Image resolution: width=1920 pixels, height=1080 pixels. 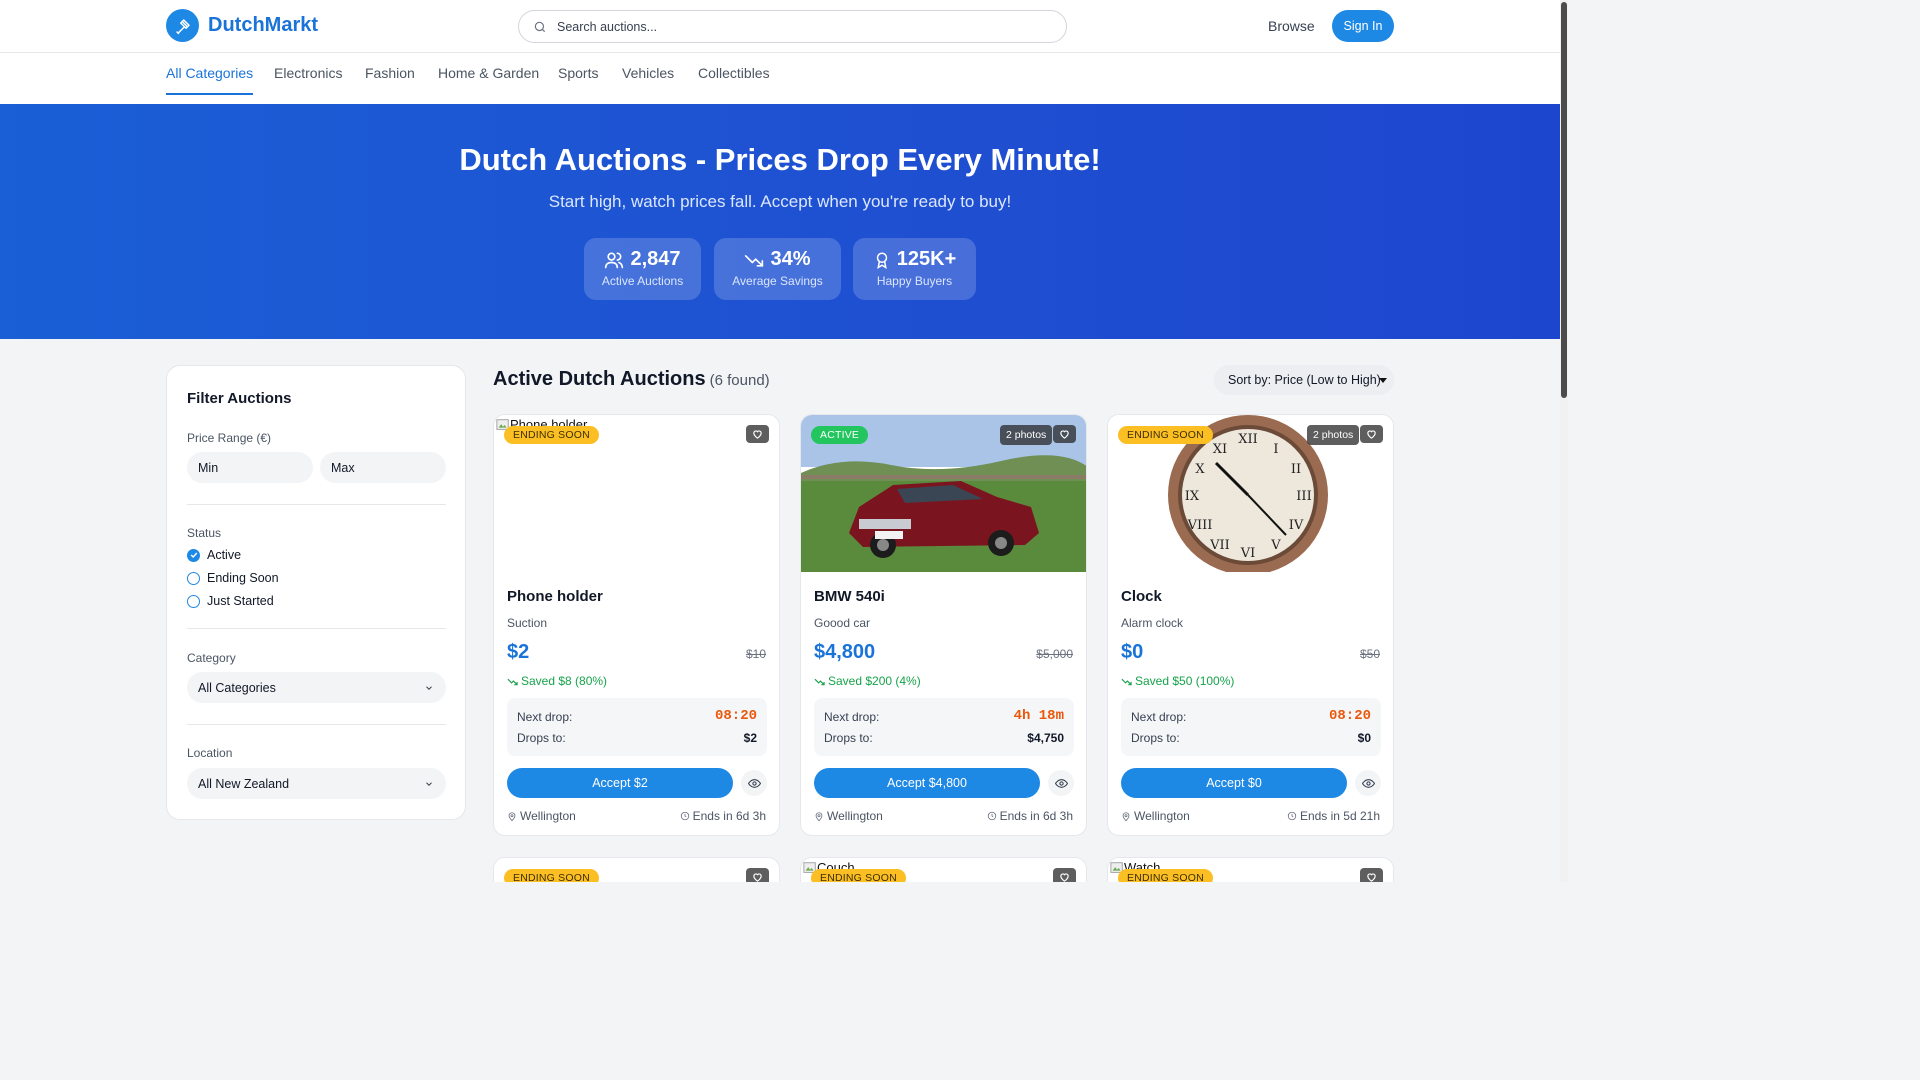 What do you see at coordinates (881, 260) in the screenshot?
I see `award-icon` at bounding box center [881, 260].